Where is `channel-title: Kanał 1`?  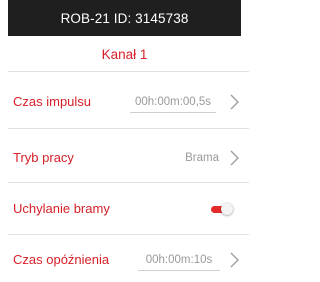 channel-title: Kanał 1 is located at coordinates (124, 54).